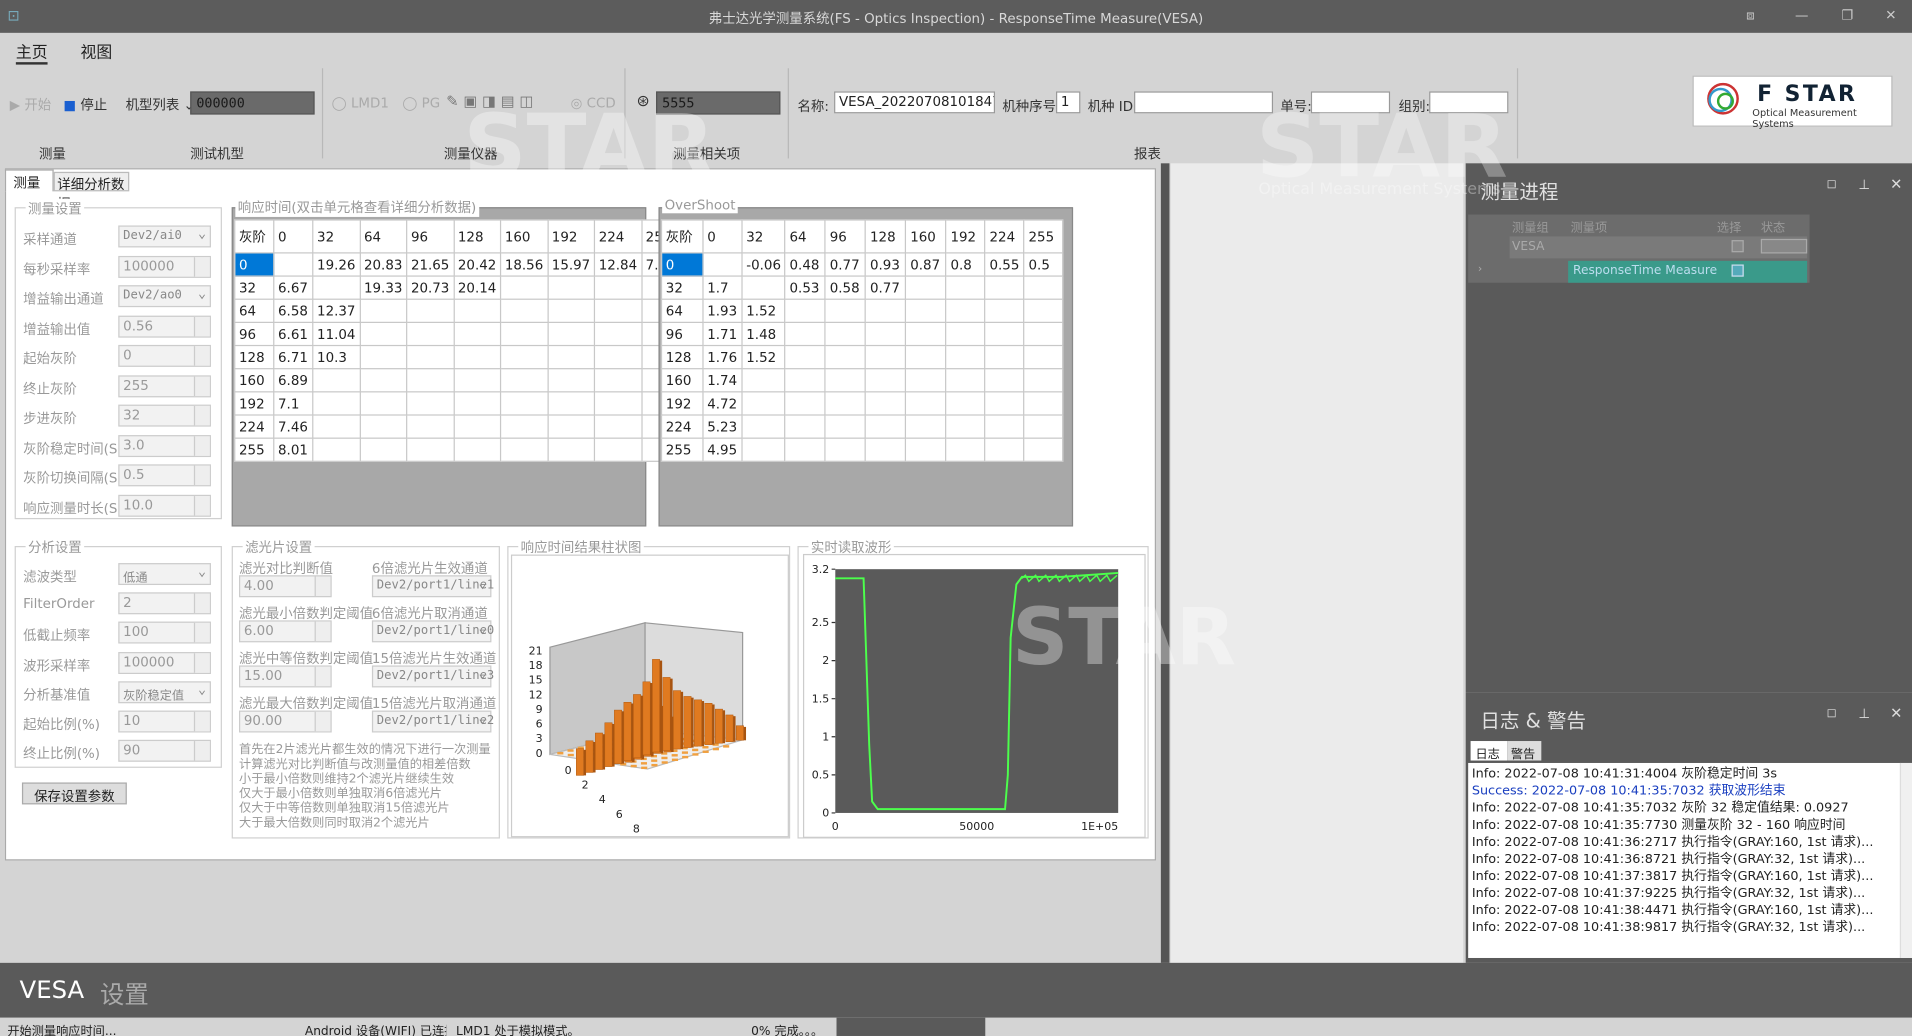 This screenshot has height=1036, width=1912. I want to click on filter-spinner: 15.00, so click(285, 676).